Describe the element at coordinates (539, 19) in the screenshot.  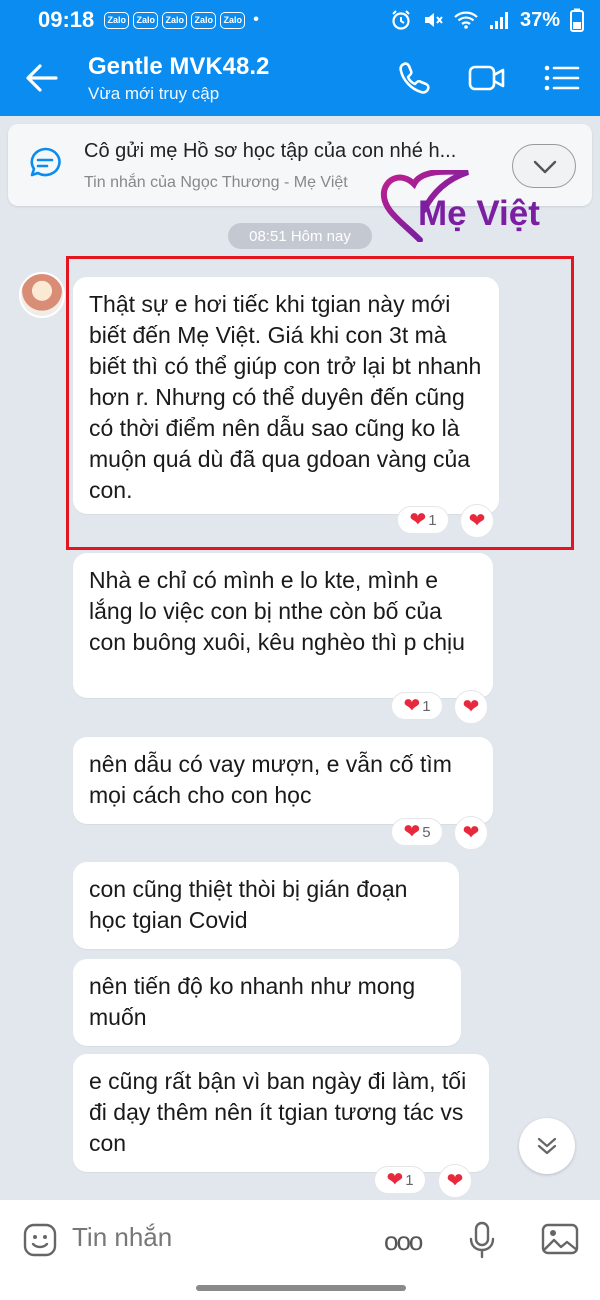
I see `battery-percentage: 37%` at that location.